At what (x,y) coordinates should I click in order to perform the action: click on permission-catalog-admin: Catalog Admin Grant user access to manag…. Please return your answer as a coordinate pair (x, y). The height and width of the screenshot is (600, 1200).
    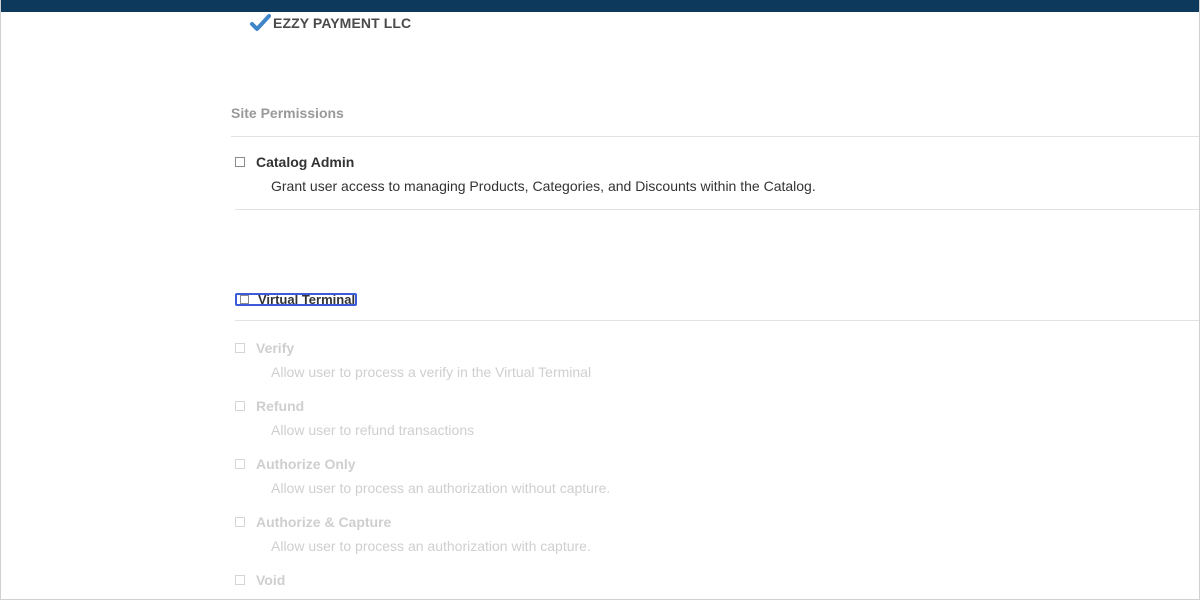
    Looking at the image, I should click on (525, 173).